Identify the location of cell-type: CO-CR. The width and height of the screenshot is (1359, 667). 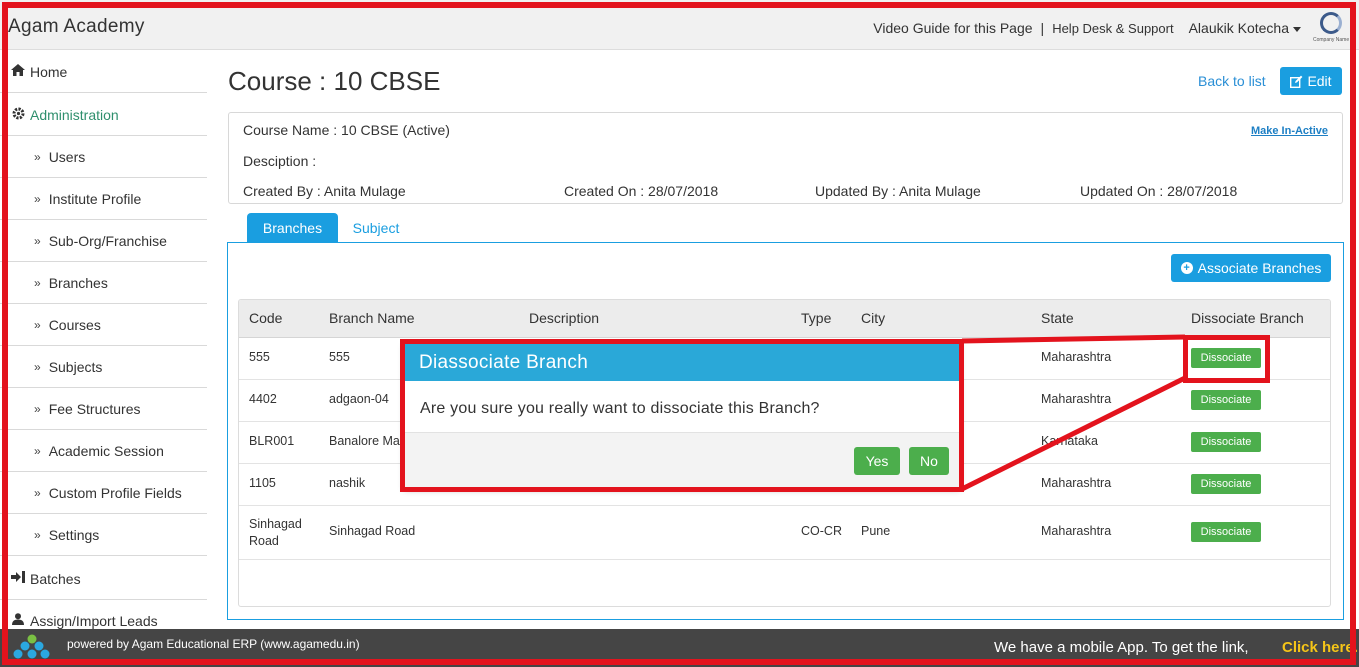
(821, 531).